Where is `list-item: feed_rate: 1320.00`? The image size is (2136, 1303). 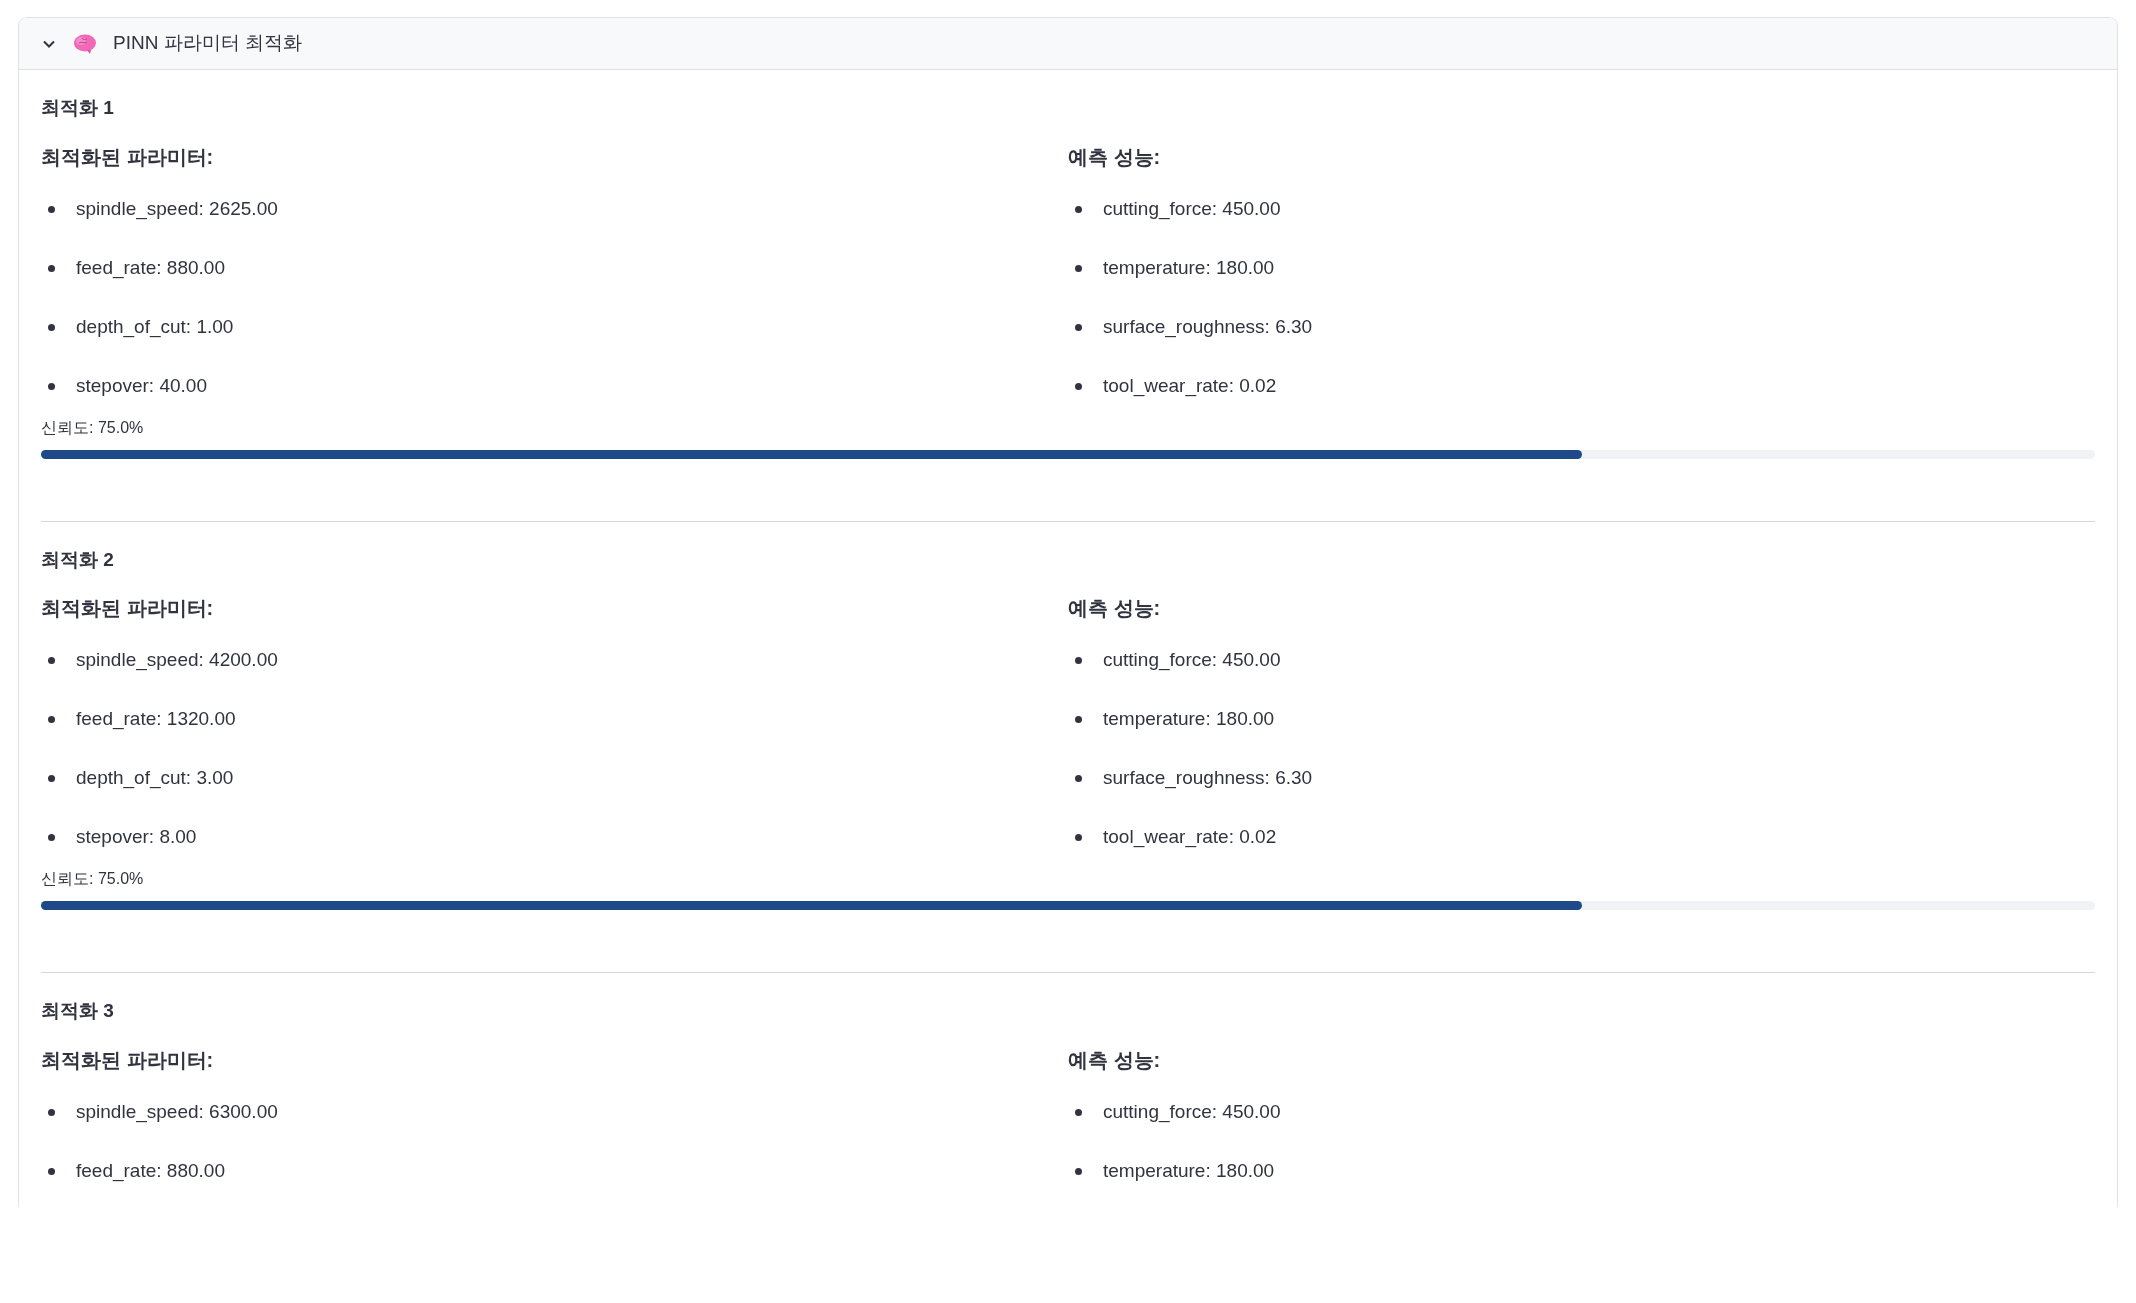
list-item: feed_rate: 1320.00 is located at coordinates (156, 719).